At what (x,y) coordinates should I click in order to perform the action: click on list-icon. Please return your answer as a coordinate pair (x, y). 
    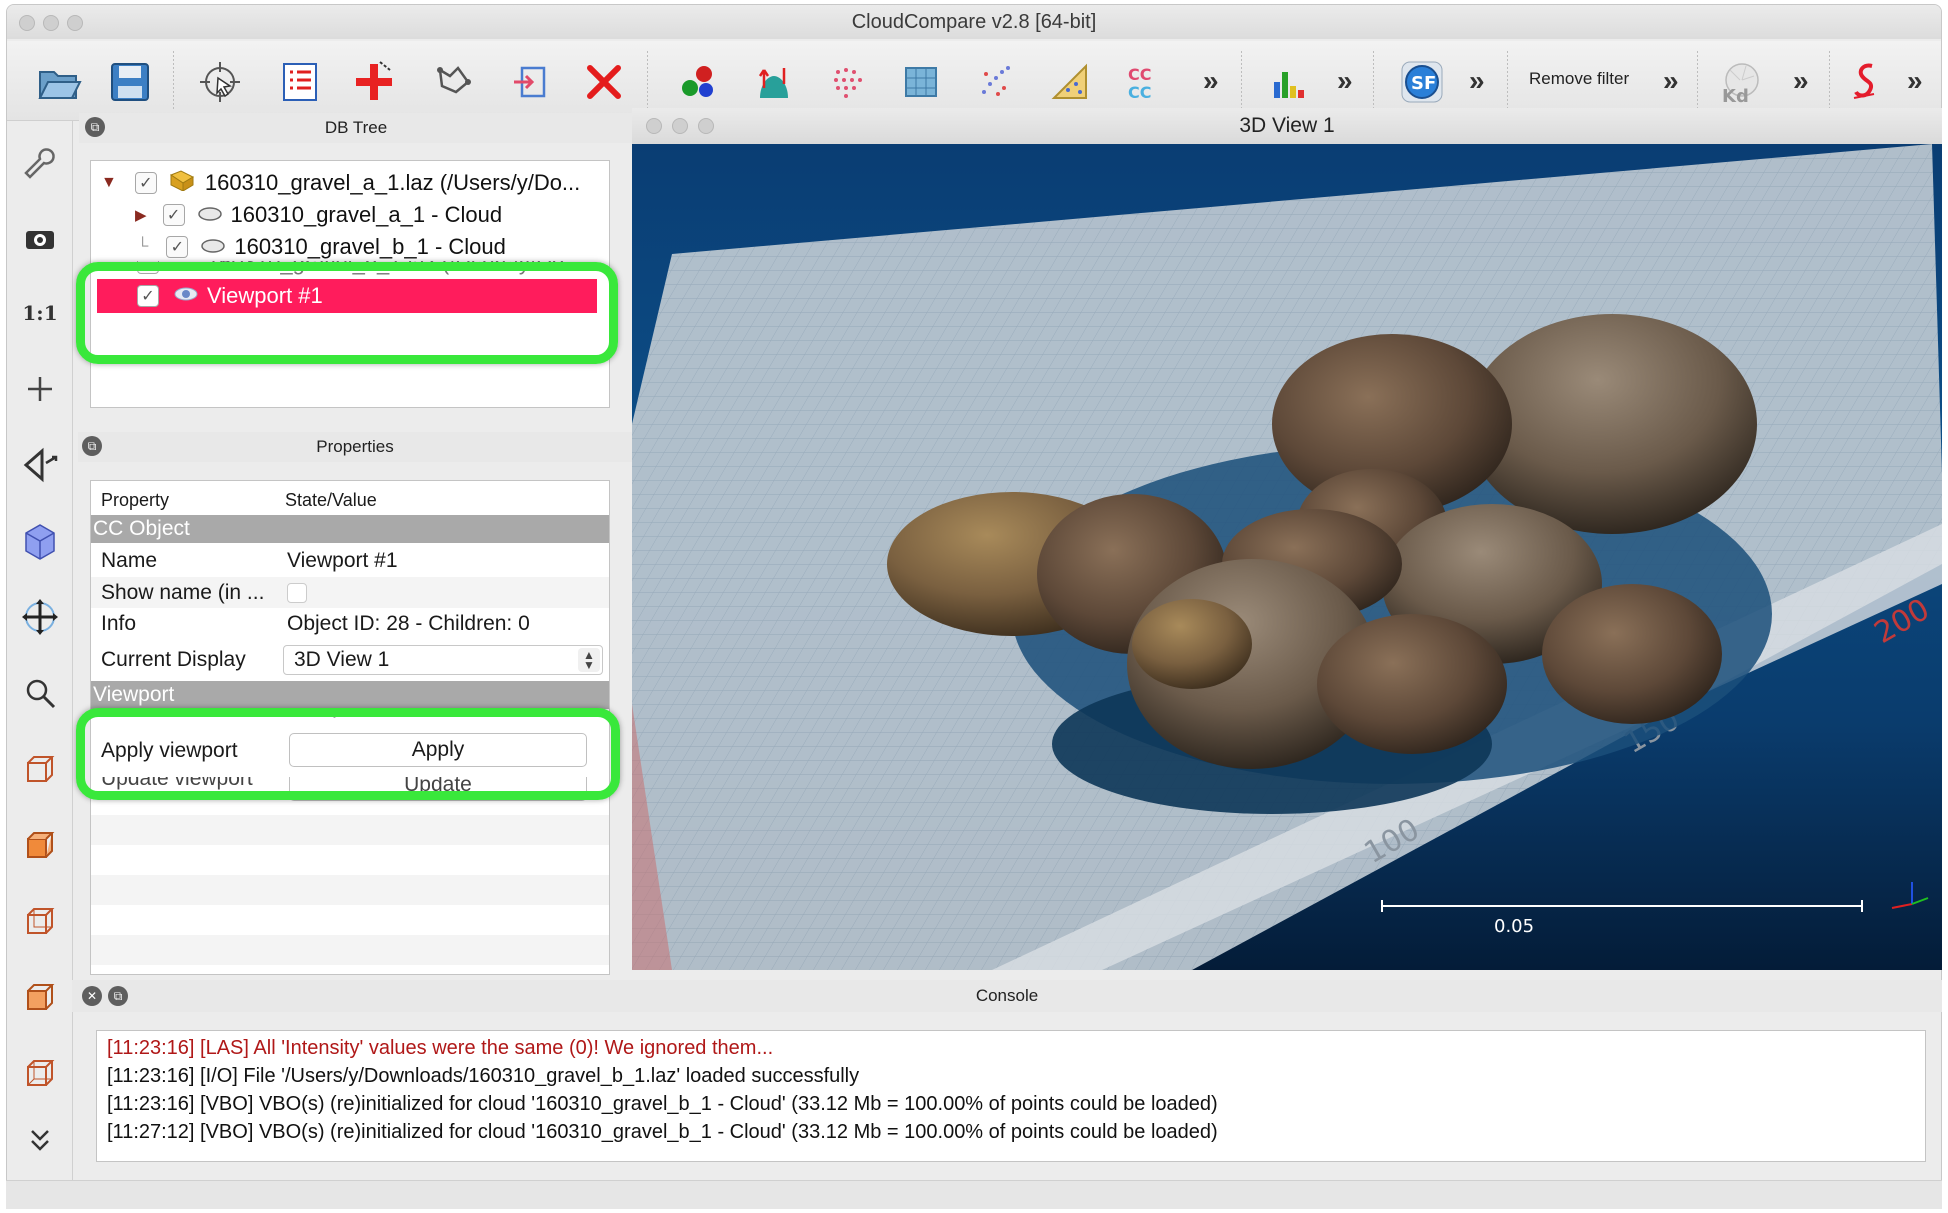
    Looking at the image, I should click on (300, 82).